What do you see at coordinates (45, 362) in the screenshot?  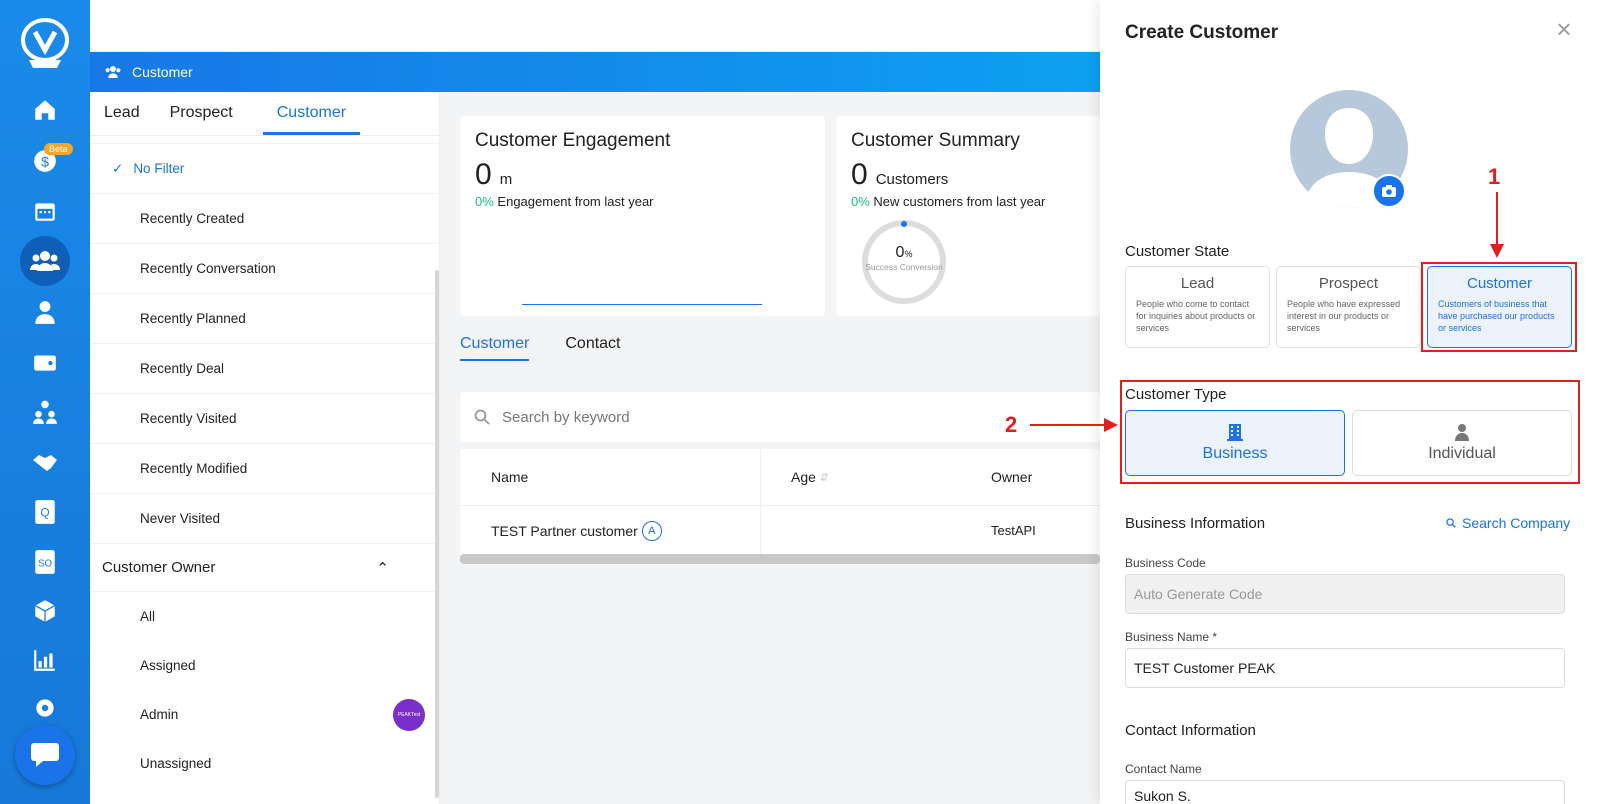 I see `wallet-icon` at bounding box center [45, 362].